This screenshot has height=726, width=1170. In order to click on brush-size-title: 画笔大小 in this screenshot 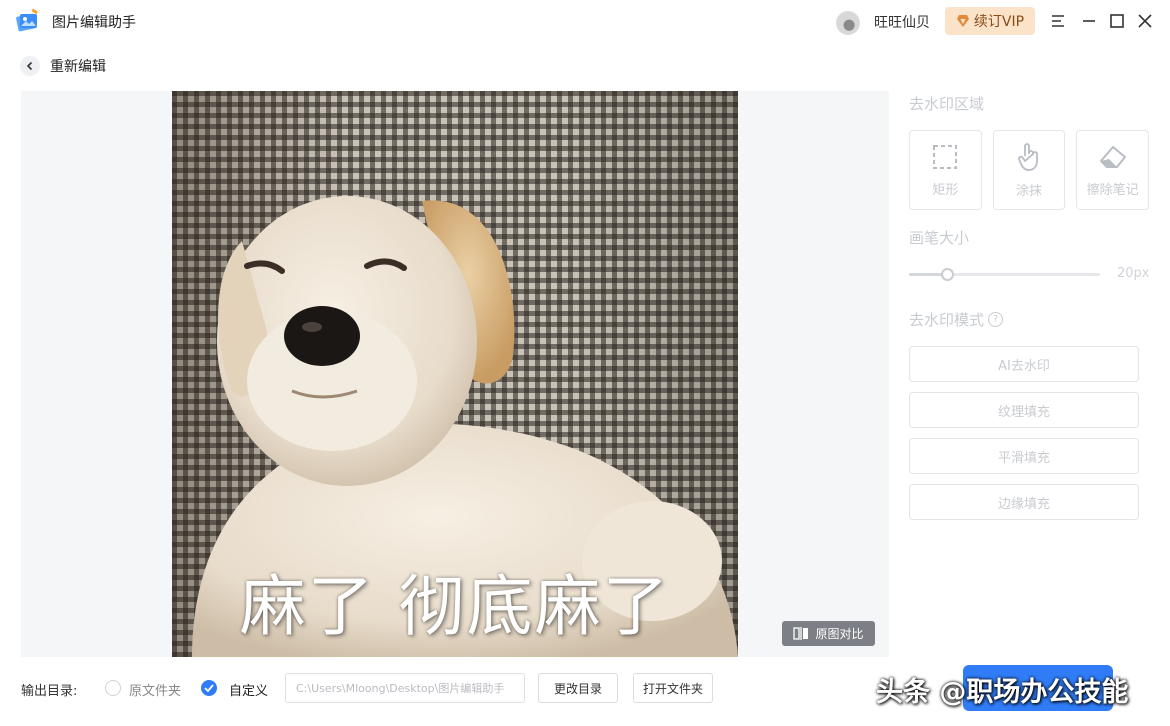, I will do `click(939, 237)`.